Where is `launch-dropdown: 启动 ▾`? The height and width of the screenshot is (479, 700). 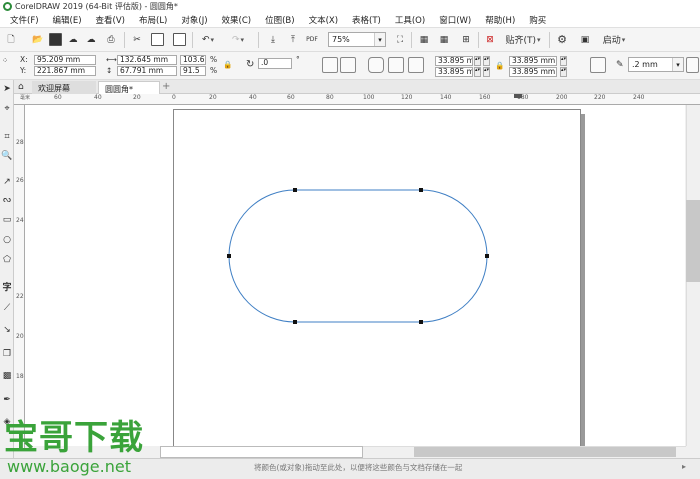 launch-dropdown: 启动 ▾ is located at coordinates (614, 39).